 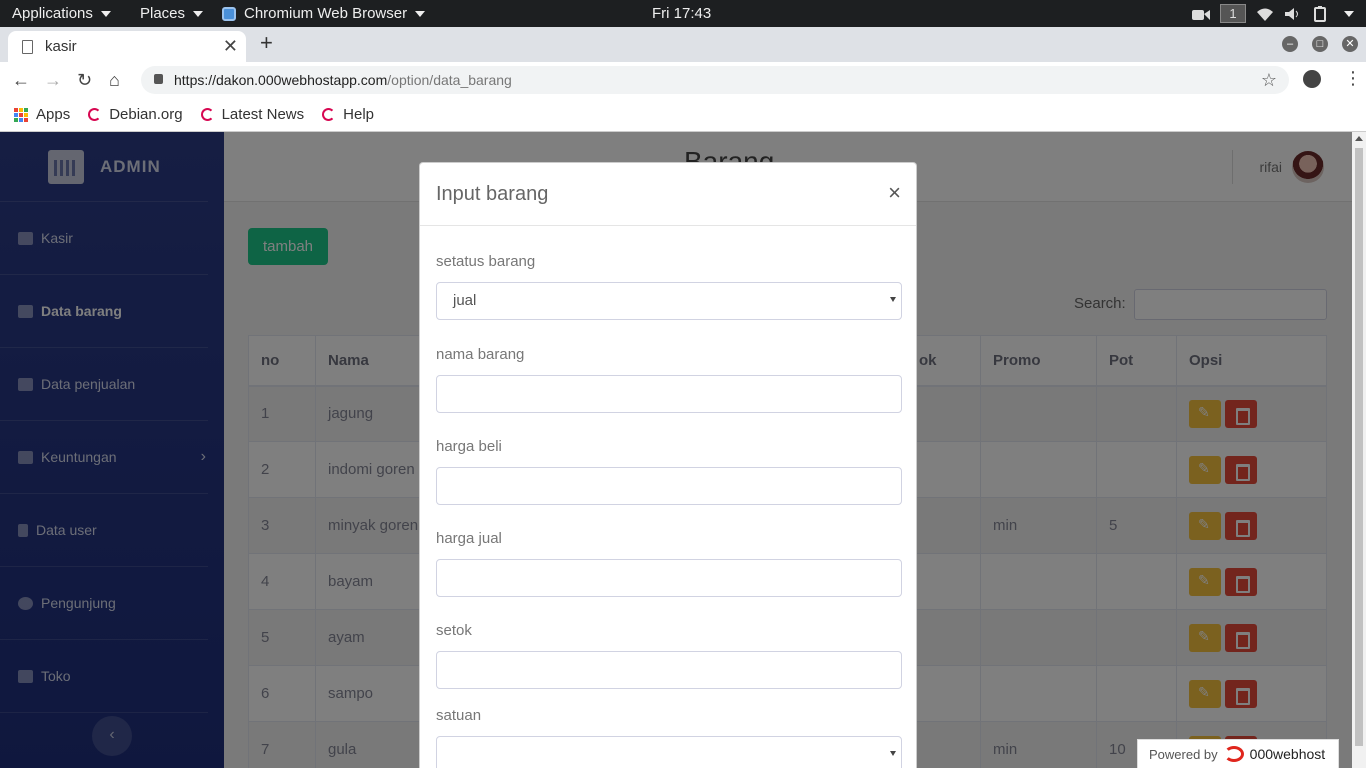 I want to click on chromium-icon, so click(x=229, y=13).